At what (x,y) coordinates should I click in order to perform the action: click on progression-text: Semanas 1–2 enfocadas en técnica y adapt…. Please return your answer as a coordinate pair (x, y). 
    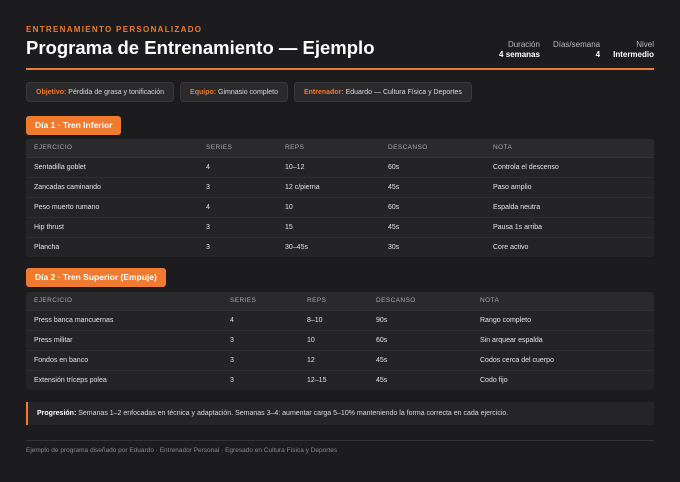
    Looking at the image, I should click on (293, 413).